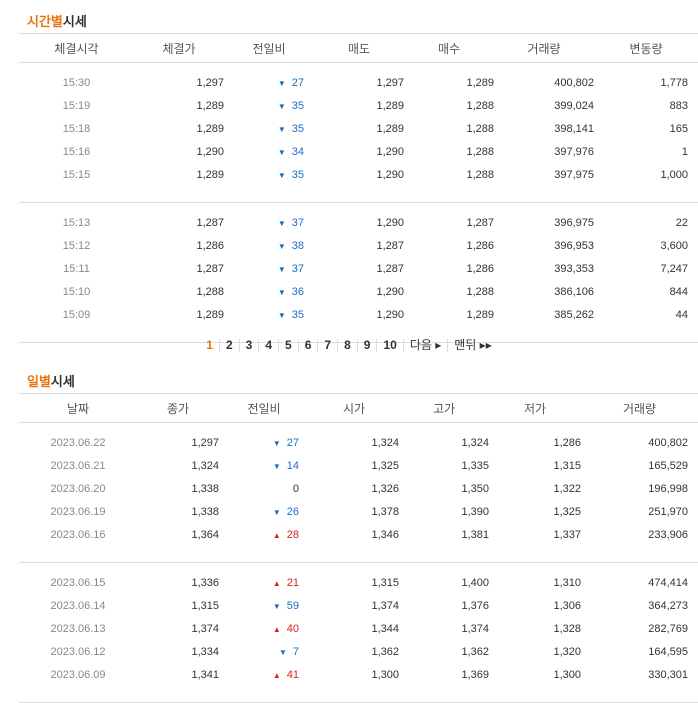  What do you see at coordinates (78, 488) in the screenshot?
I see `cell-date: 2023.06.20` at bounding box center [78, 488].